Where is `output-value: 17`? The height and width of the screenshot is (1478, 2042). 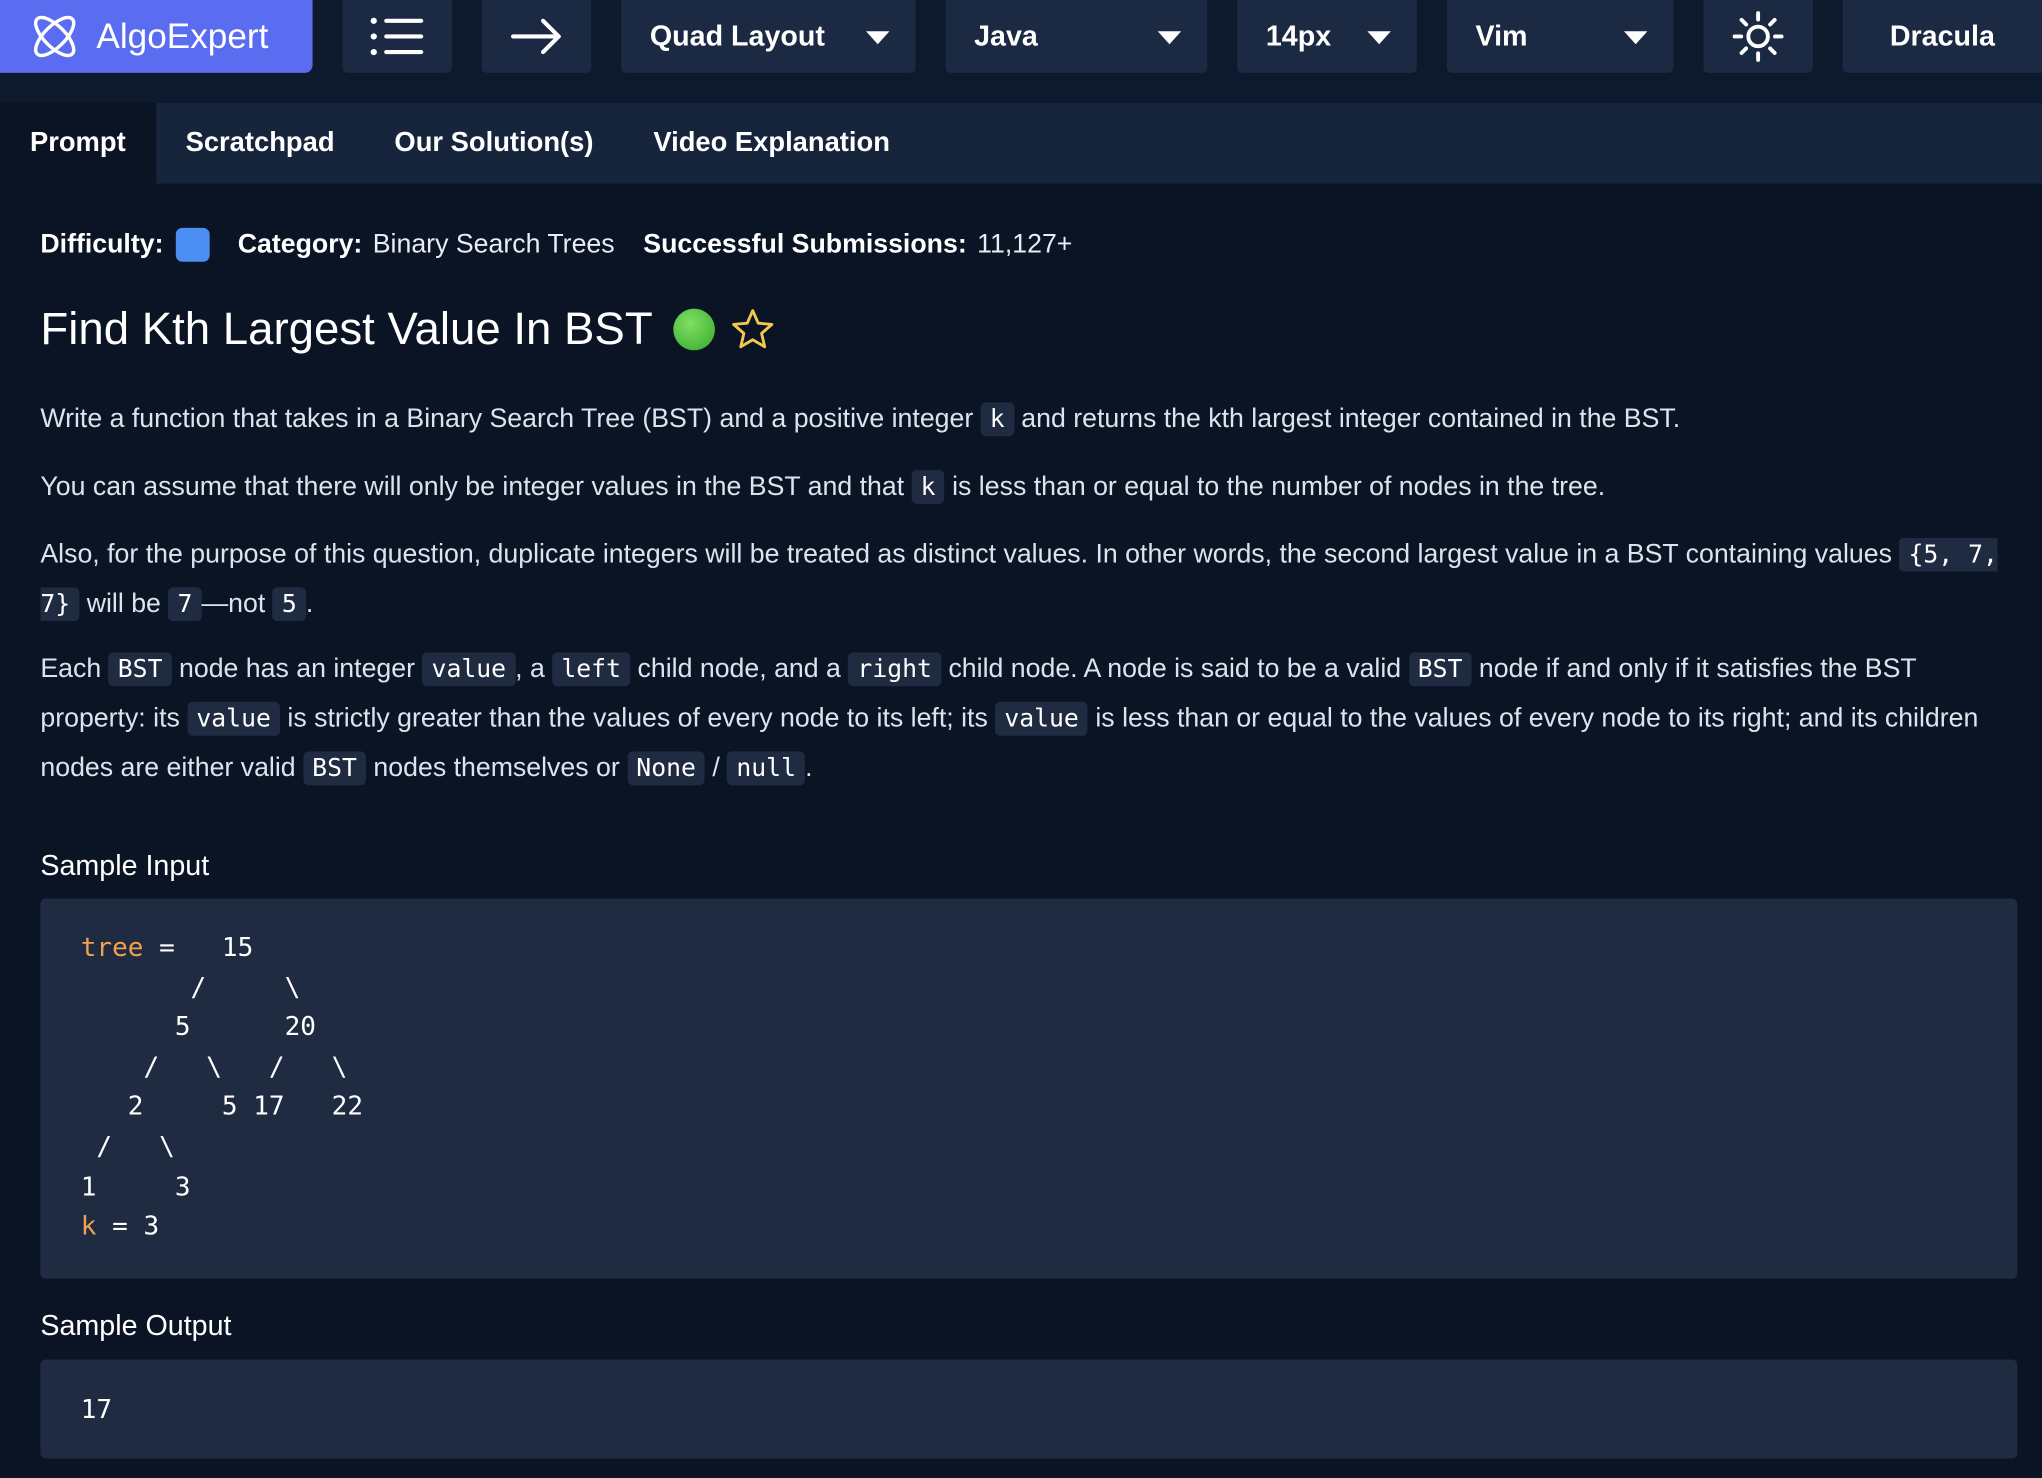
output-value: 17 is located at coordinates (96, 1409).